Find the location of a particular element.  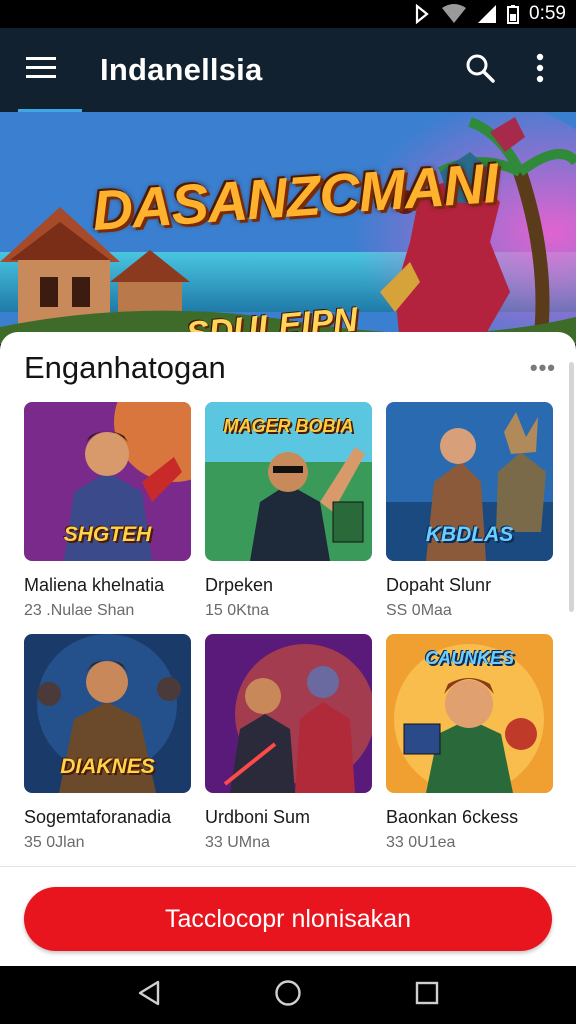

more-vert-icon is located at coordinates (540, 70).